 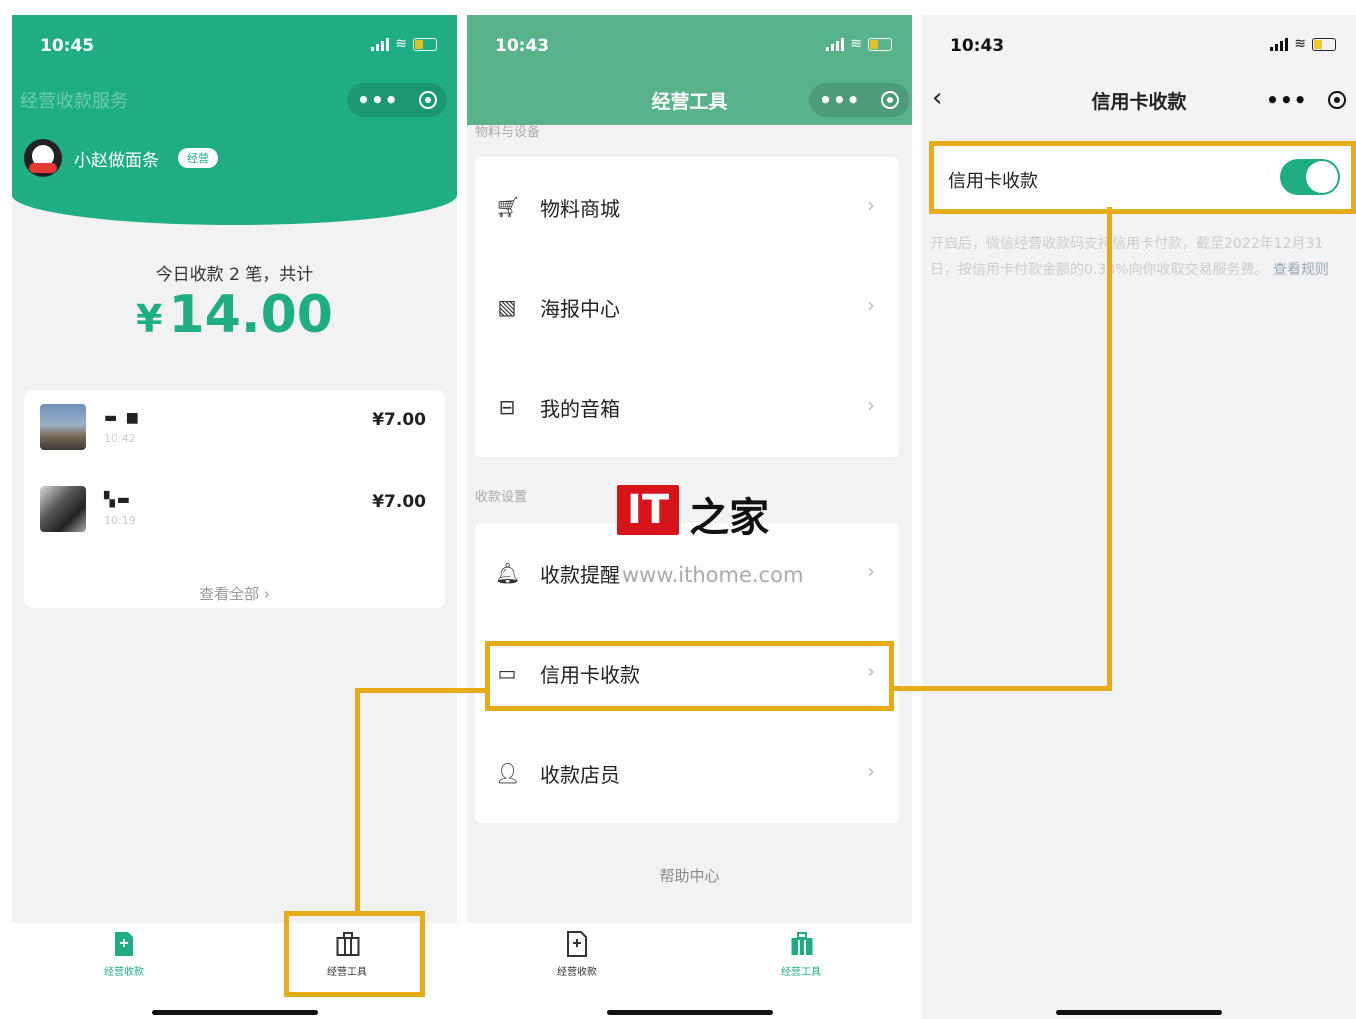 What do you see at coordinates (689, 971) in the screenshot?
I see `bottom-tab-bar: 经营收款 经营工具` at bounding box center [689, 971].